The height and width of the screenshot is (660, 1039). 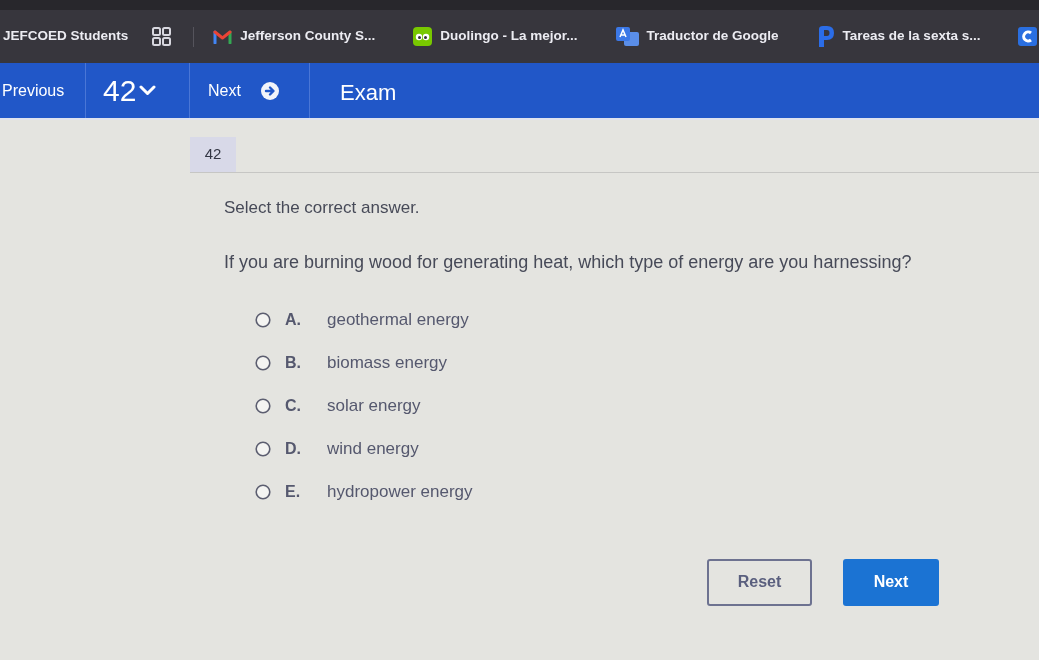 What do you see at coordinates (374, 406) in the screenshot?
I see `option-text: solar energy` at bounding box center [374, 406].